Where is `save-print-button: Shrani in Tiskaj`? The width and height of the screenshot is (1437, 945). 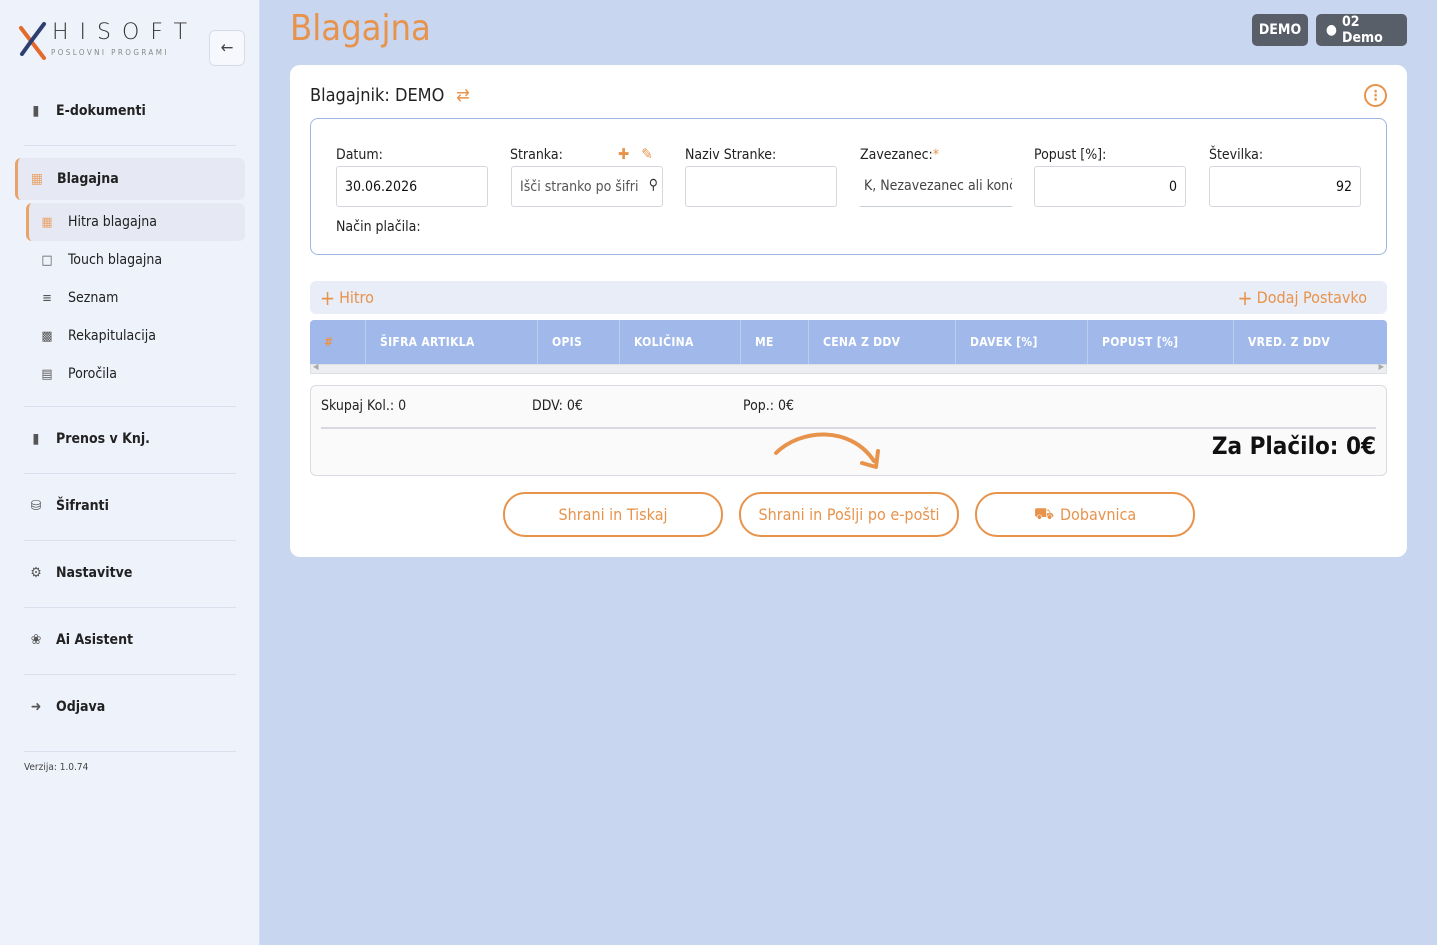
save-print-button: Shrani in Tiskaj is located at coordinates (613, 514).